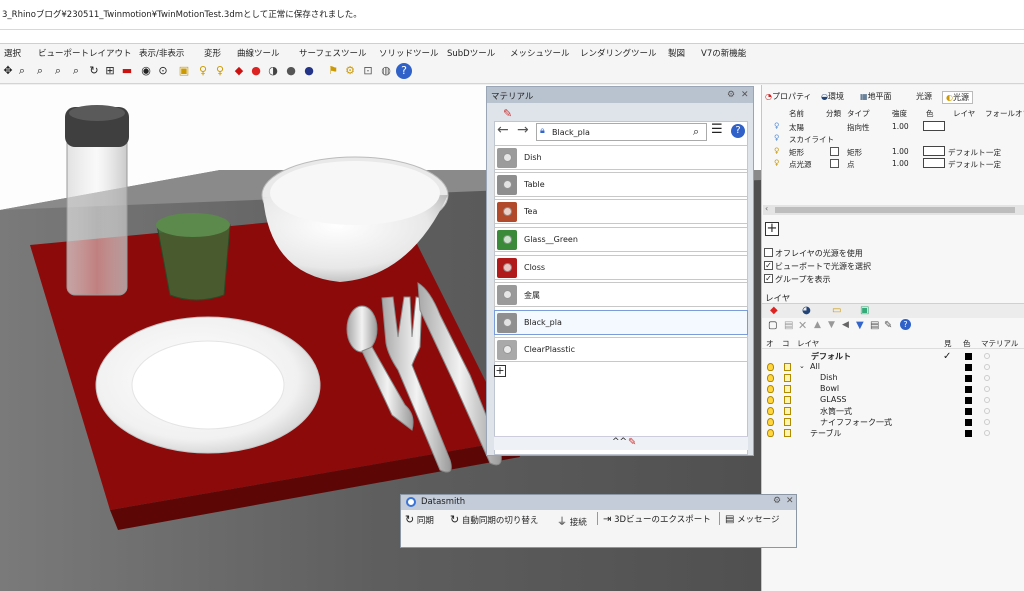  What do you see at coordinates (1004, 113) in the screenshot?
I see `col-falloff: フォールオフ` at bounding box center [1004, 113].